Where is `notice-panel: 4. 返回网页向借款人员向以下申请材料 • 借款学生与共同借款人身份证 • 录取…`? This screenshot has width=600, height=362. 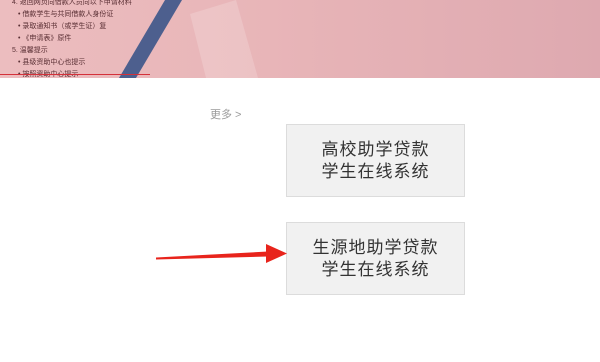 notice-panel: 4. 返回网页向借款人员向以下申请材料 • 借款学生与共同借款人身份证 • 录取… is located at coordinates (75, 39).